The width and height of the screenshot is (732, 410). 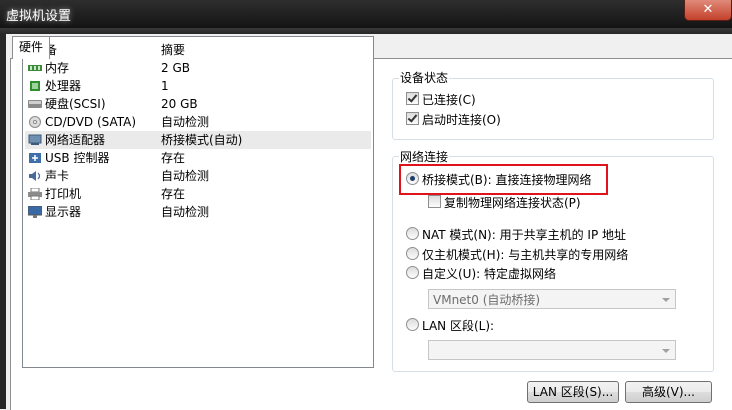 What do you see at coordinates (57, 68) in the screenshot?
I see `device-name: 内存` at bounding box center [57, 68].